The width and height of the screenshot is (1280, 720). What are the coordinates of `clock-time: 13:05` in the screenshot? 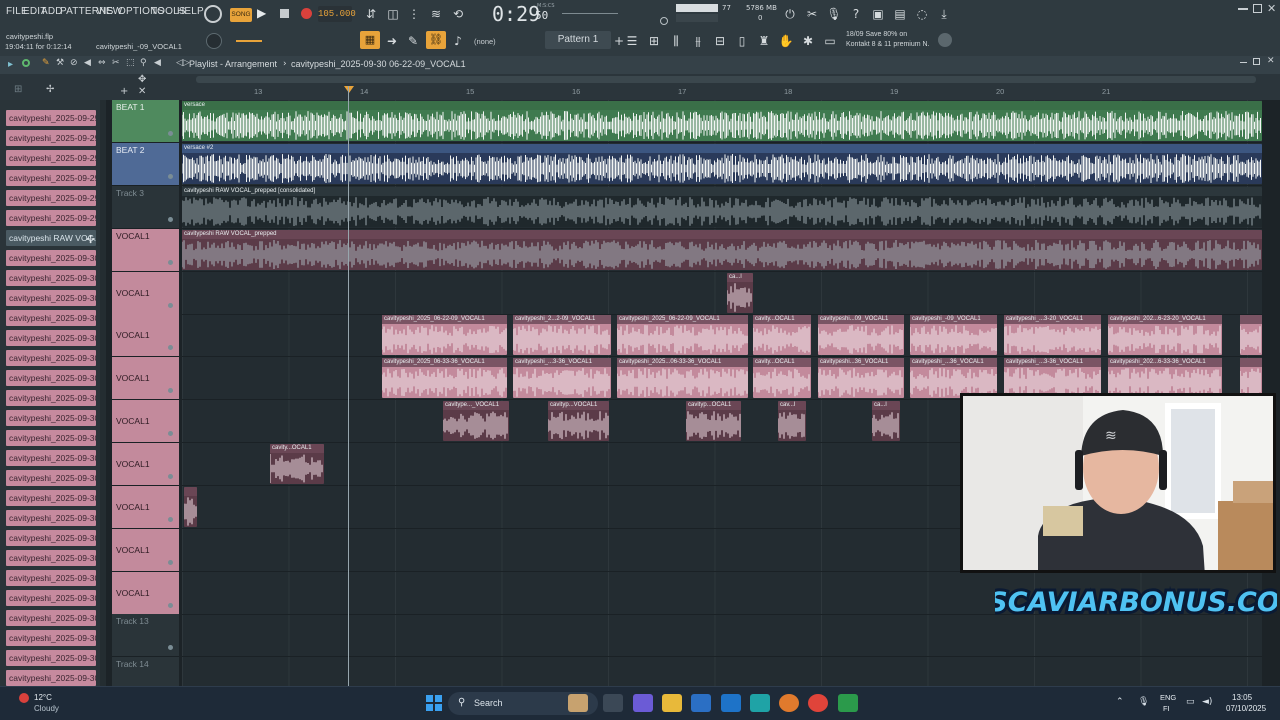 It's located at (1242, 697).